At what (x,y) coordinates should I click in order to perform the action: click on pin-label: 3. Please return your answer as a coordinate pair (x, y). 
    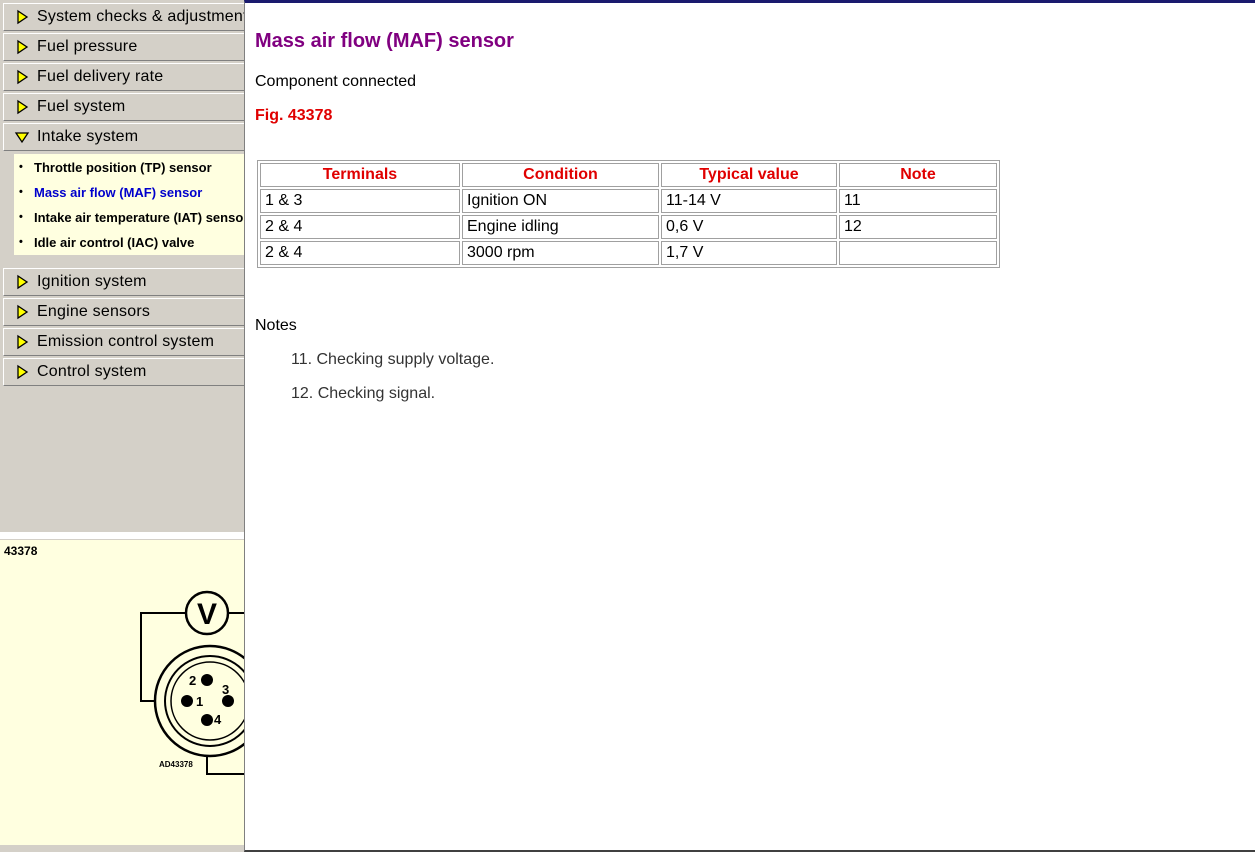
    Looking at the image, I should click on (225, 689).